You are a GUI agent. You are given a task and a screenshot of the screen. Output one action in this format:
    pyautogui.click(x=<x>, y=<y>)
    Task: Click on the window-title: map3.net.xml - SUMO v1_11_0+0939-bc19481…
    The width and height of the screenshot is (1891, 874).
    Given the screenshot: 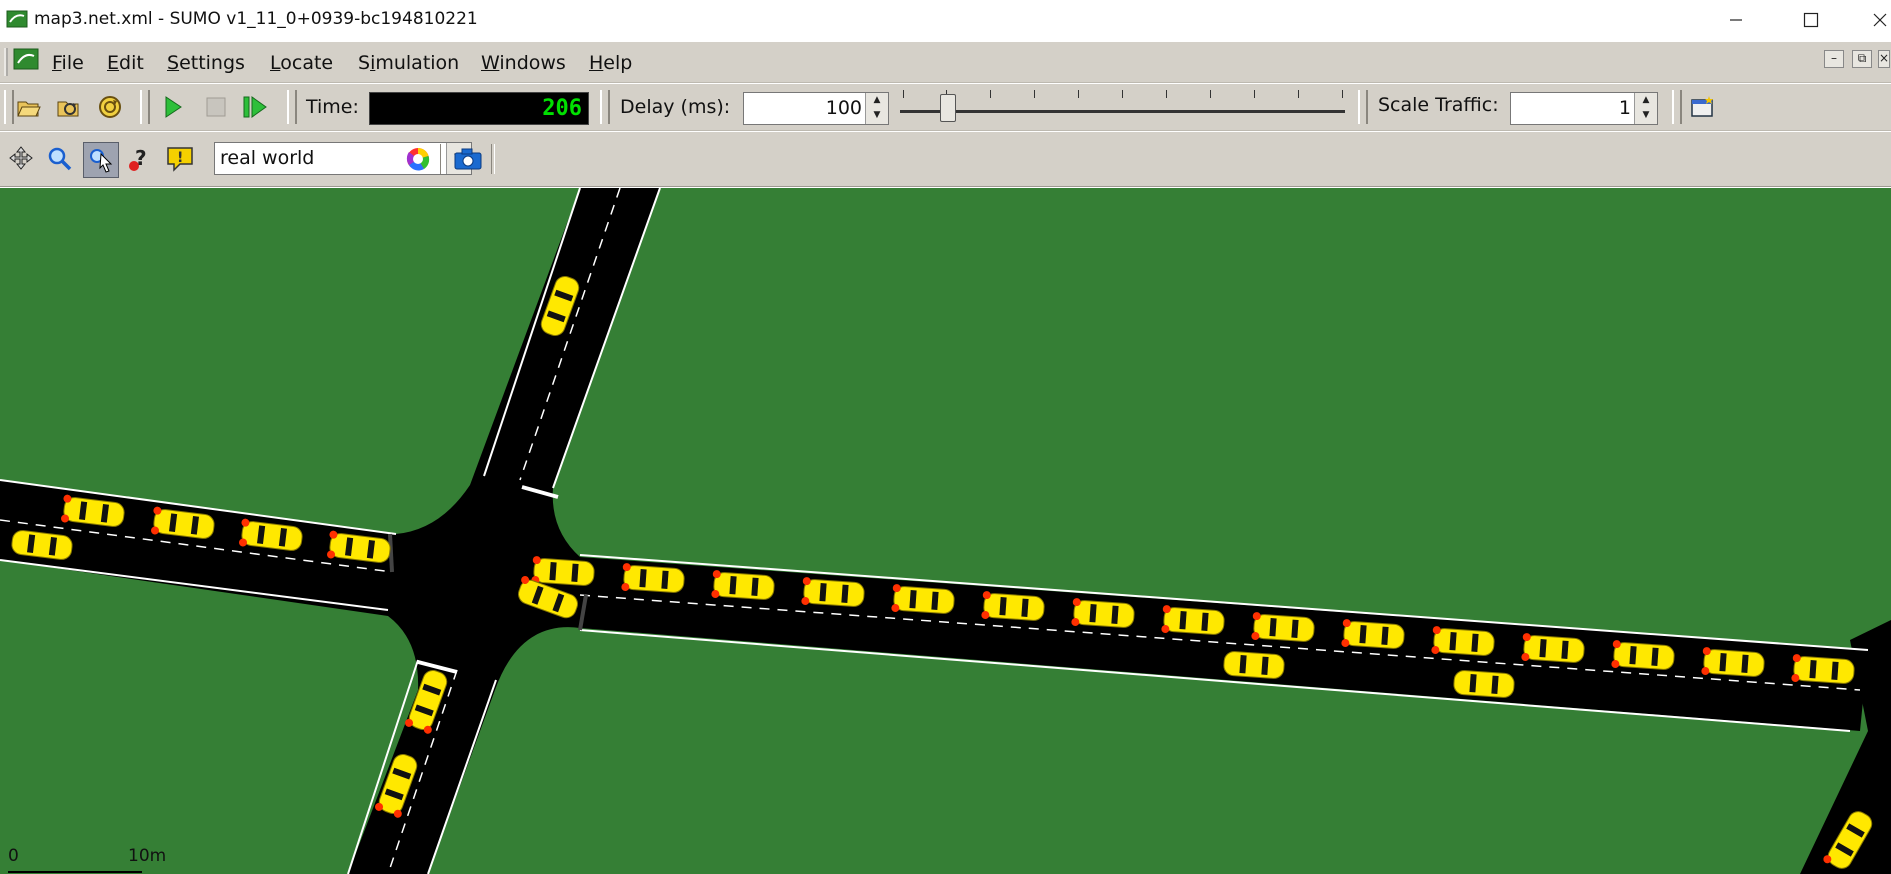 What is the action you would take?
    pyautogui.click(x=256, y=19)
    